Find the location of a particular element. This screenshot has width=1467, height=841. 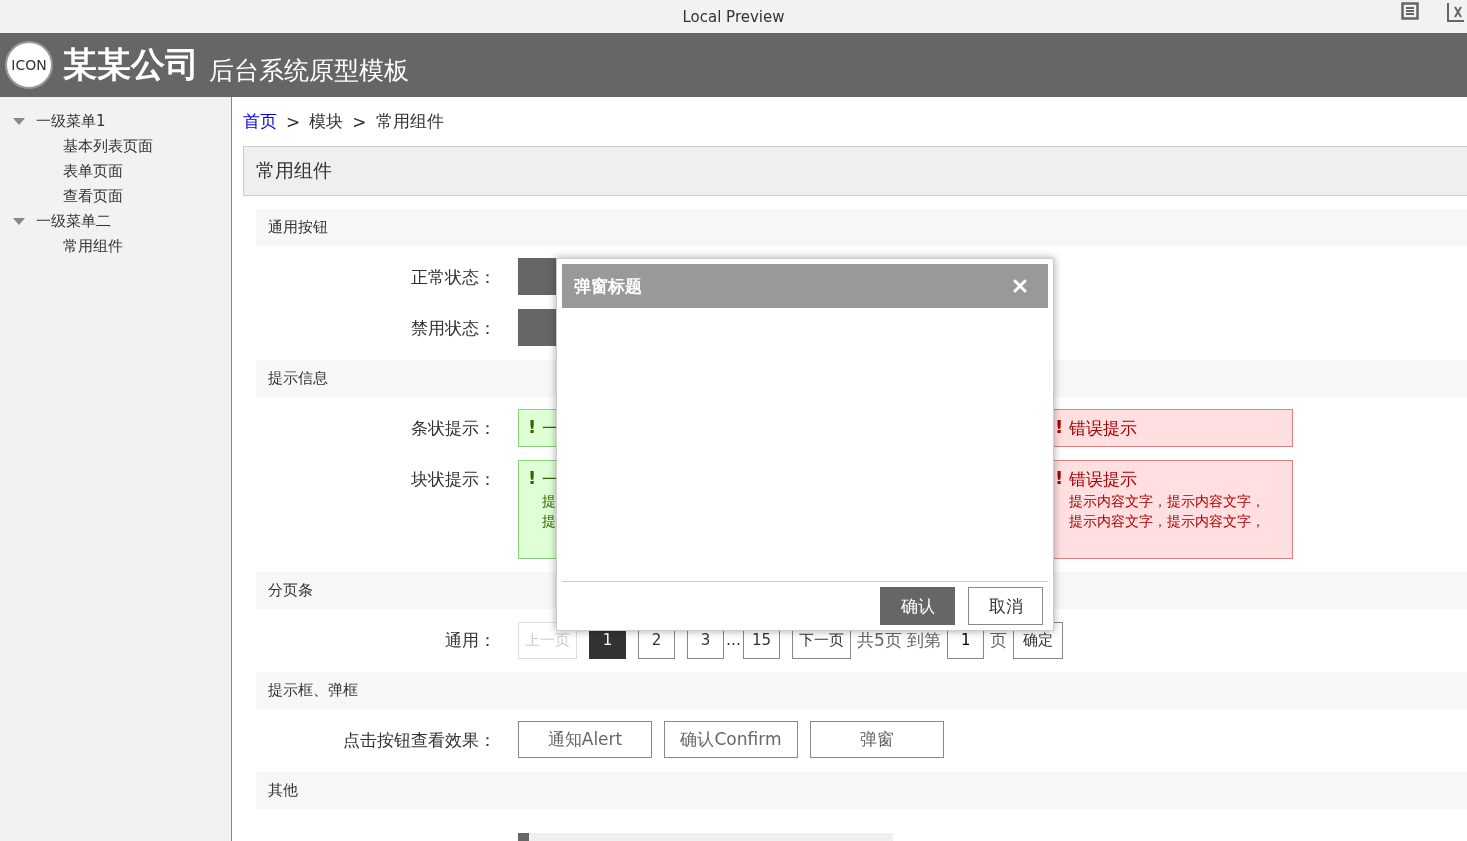

breadcrumb-item: 模块 is located at coordinates (326, 121).